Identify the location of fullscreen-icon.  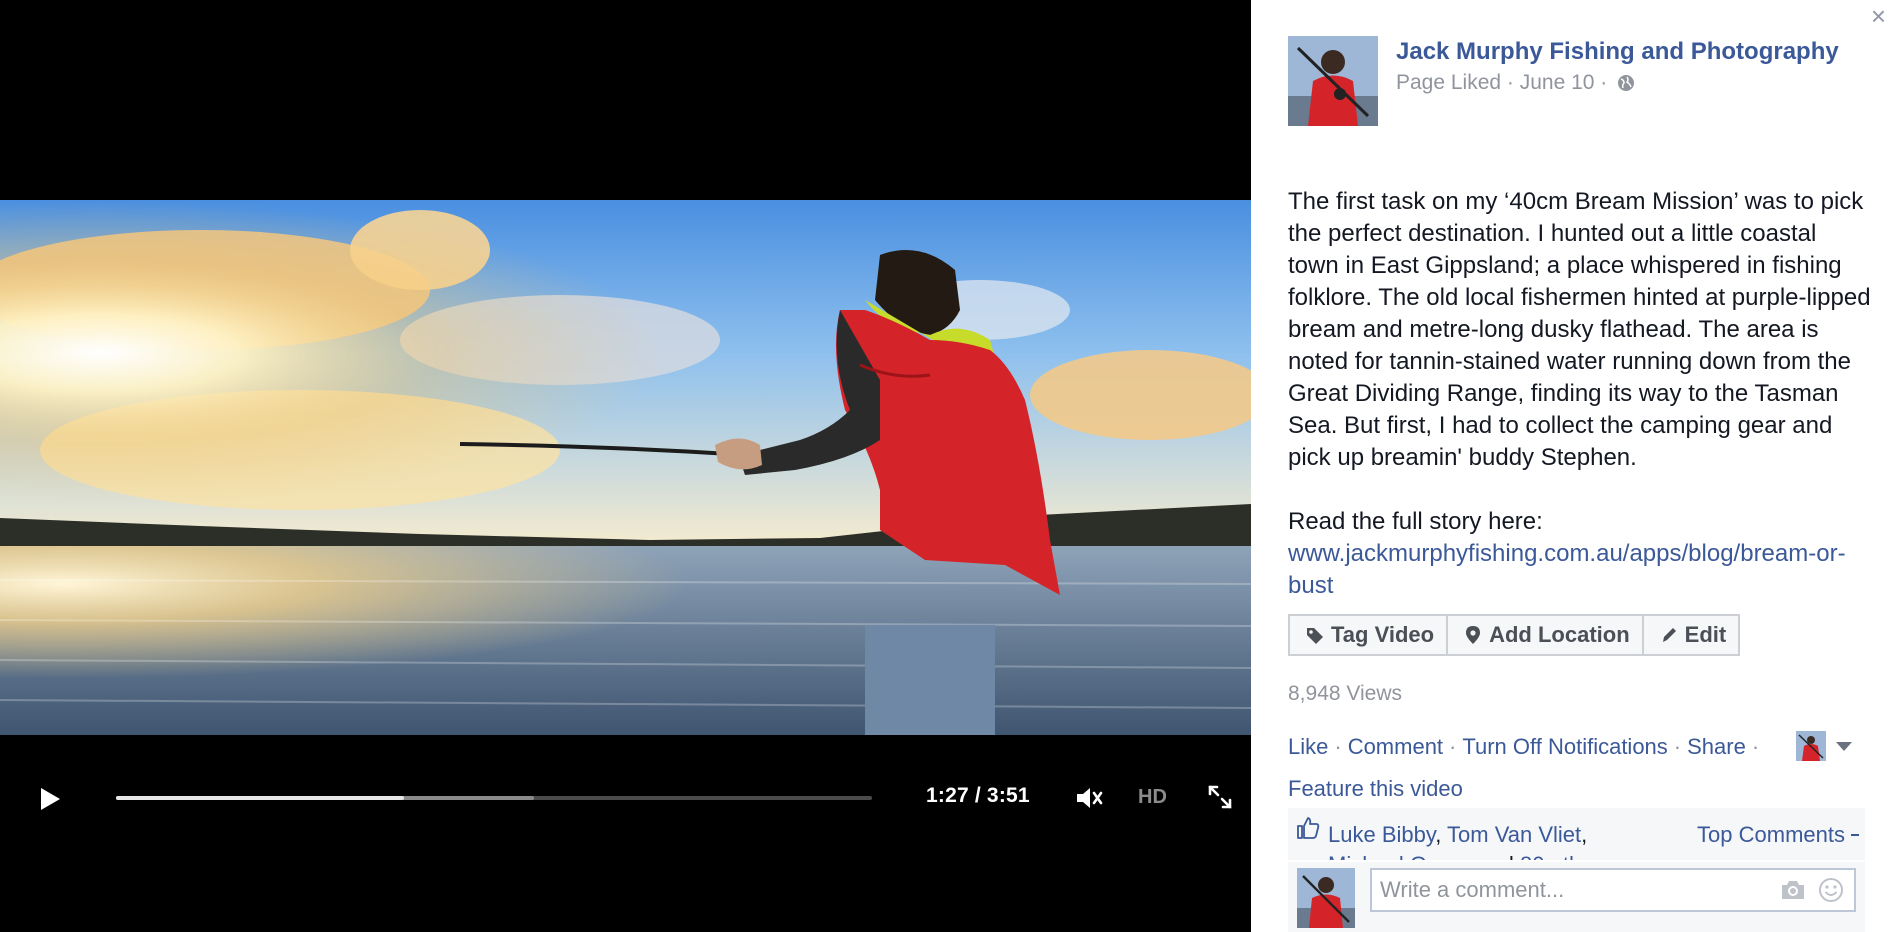
(1220, 797).